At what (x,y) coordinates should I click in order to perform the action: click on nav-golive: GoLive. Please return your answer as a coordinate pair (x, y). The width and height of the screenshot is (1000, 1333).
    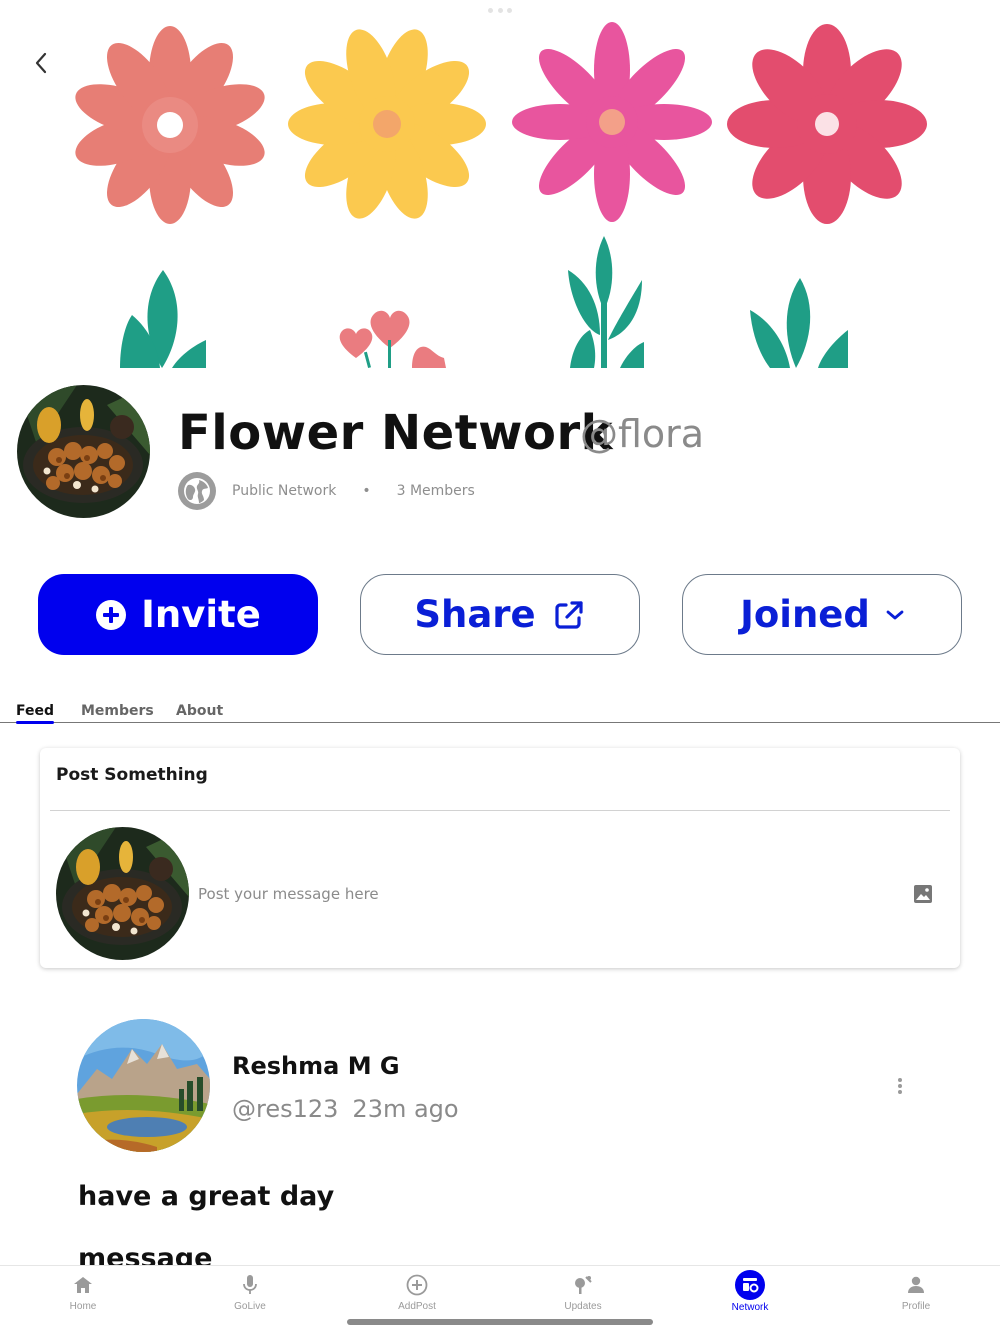
    Looking at the image, I should click on (250, 1291).